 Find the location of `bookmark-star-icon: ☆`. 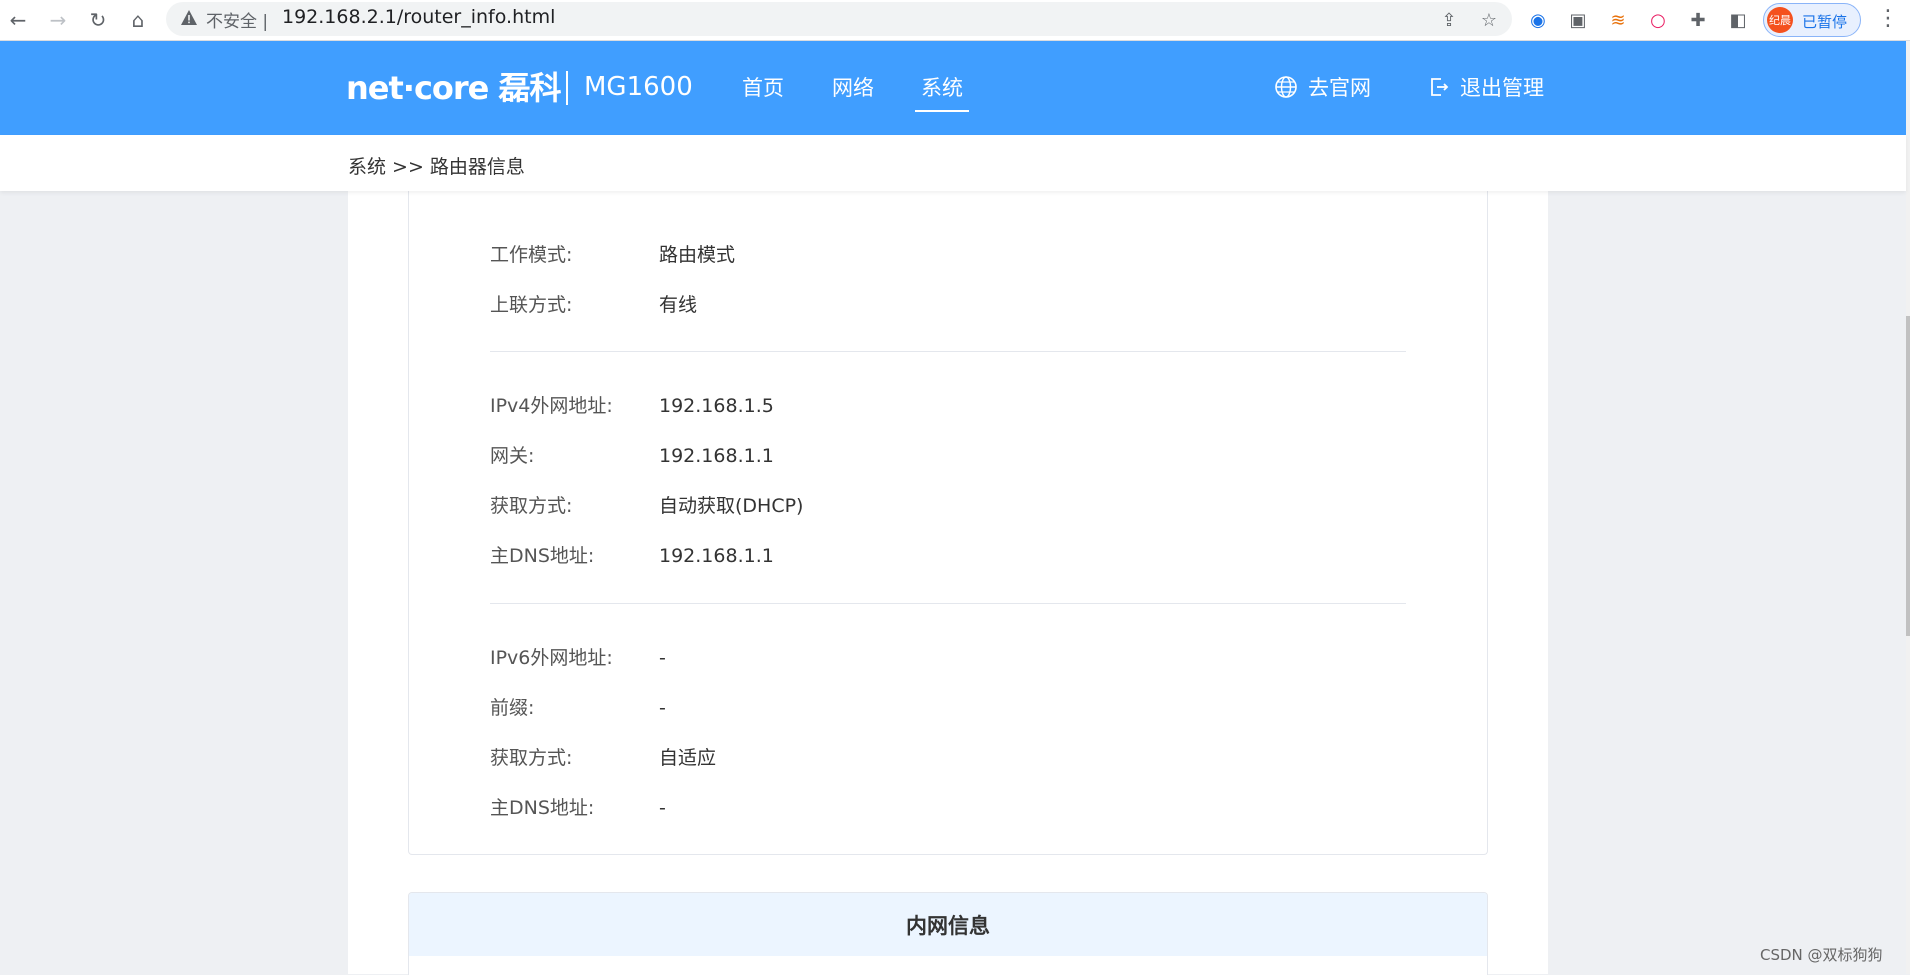

bookmark-star-icon: ☆ is located at coordinates (1489, 20).